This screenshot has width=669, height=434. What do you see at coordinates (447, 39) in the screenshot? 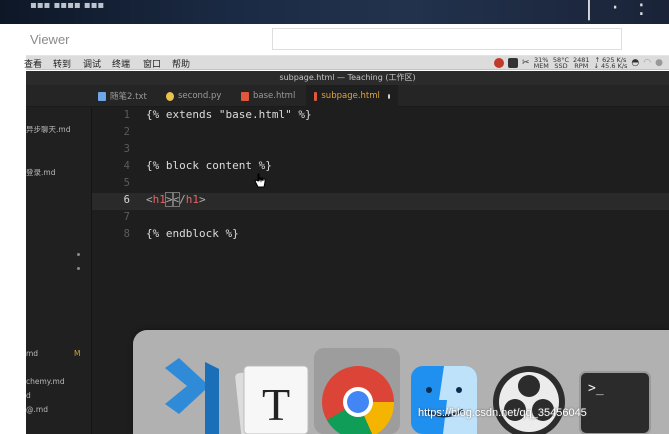
I see `viewer-input-field` at bounding box center [447, 39].